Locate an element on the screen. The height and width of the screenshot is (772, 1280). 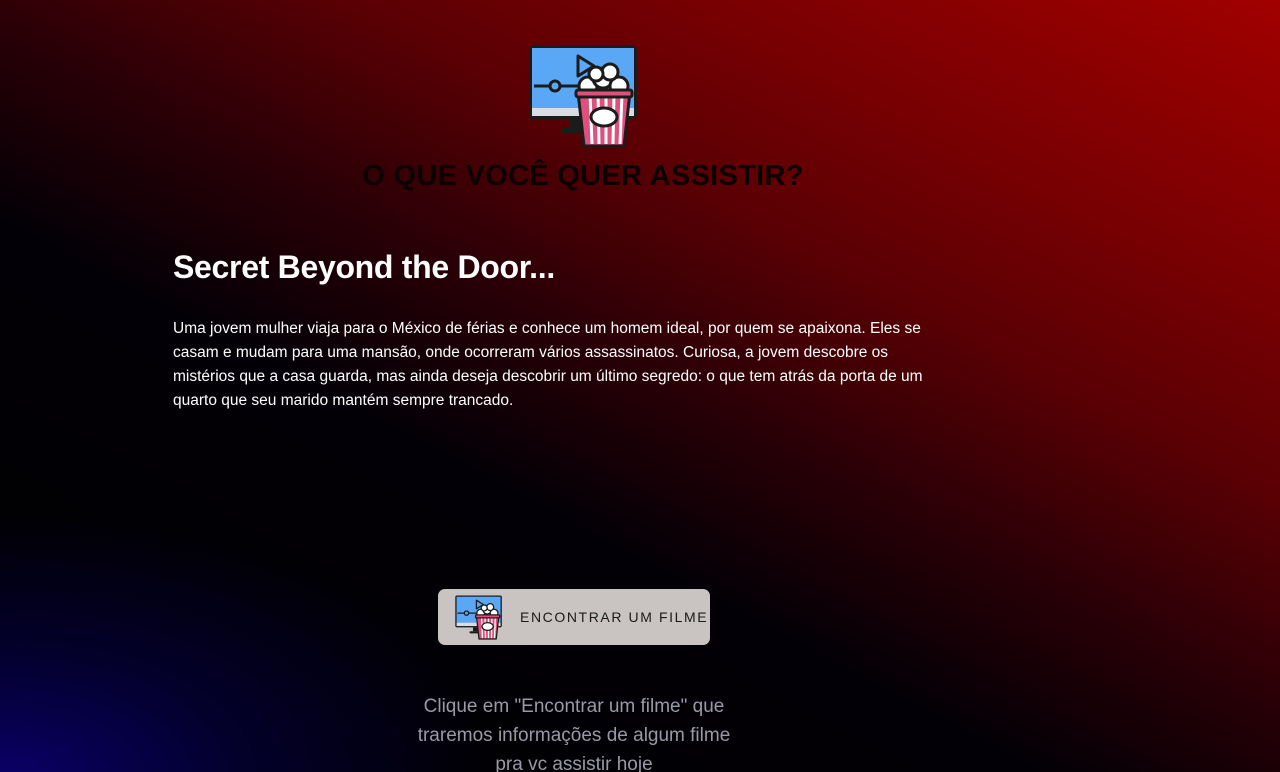
find-movie-button-label: ENCONTRAR UM FILME is located at coordinates (614, 617).